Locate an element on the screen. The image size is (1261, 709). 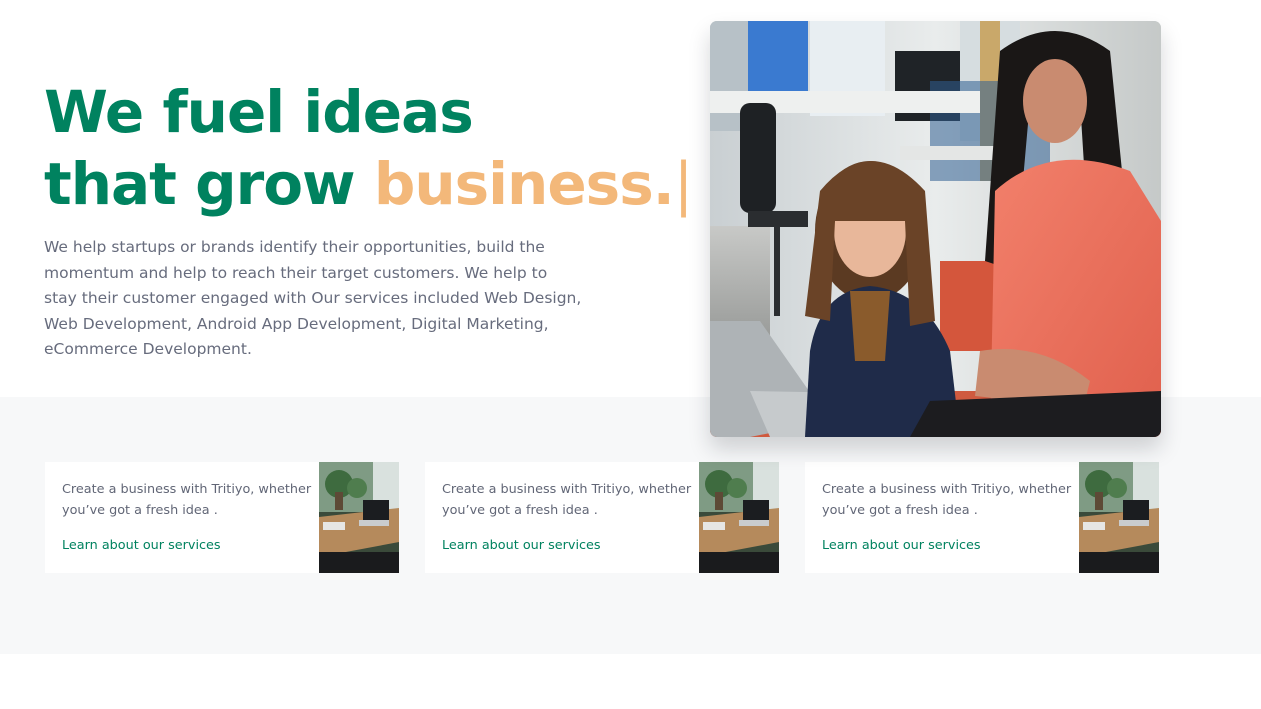
typing-cursor: | is located at coordinates (683, 184).